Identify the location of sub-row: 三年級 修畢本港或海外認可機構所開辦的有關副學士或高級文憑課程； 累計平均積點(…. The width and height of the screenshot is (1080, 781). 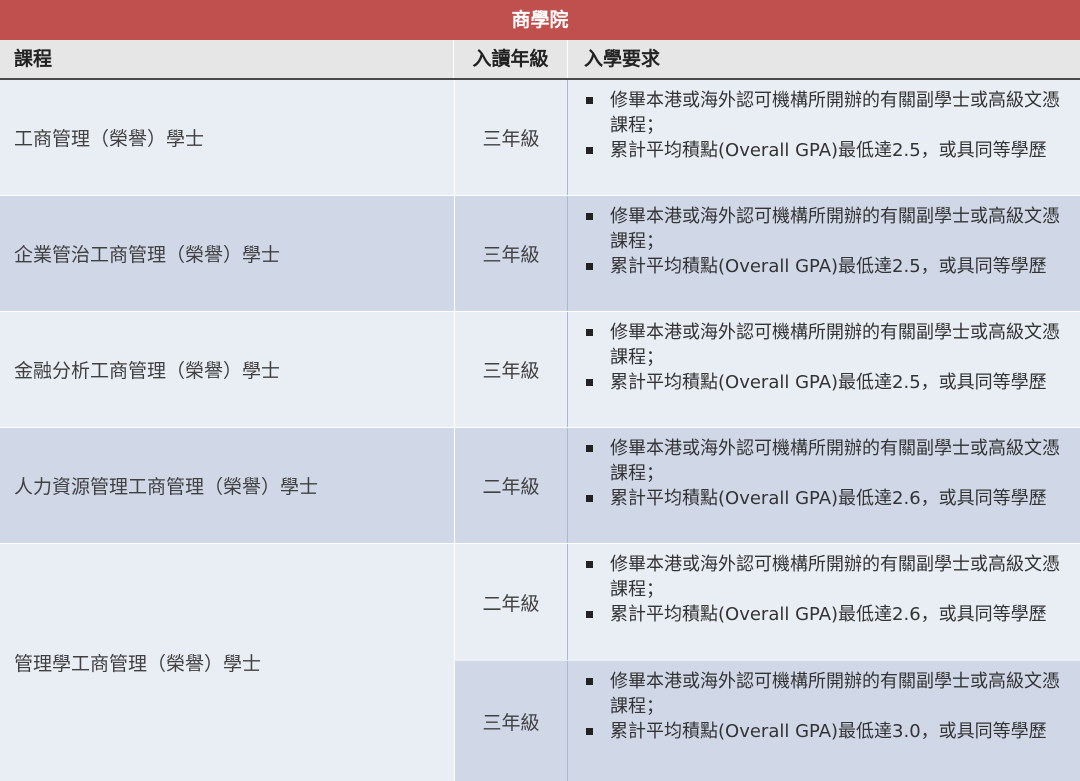
(767, 721).